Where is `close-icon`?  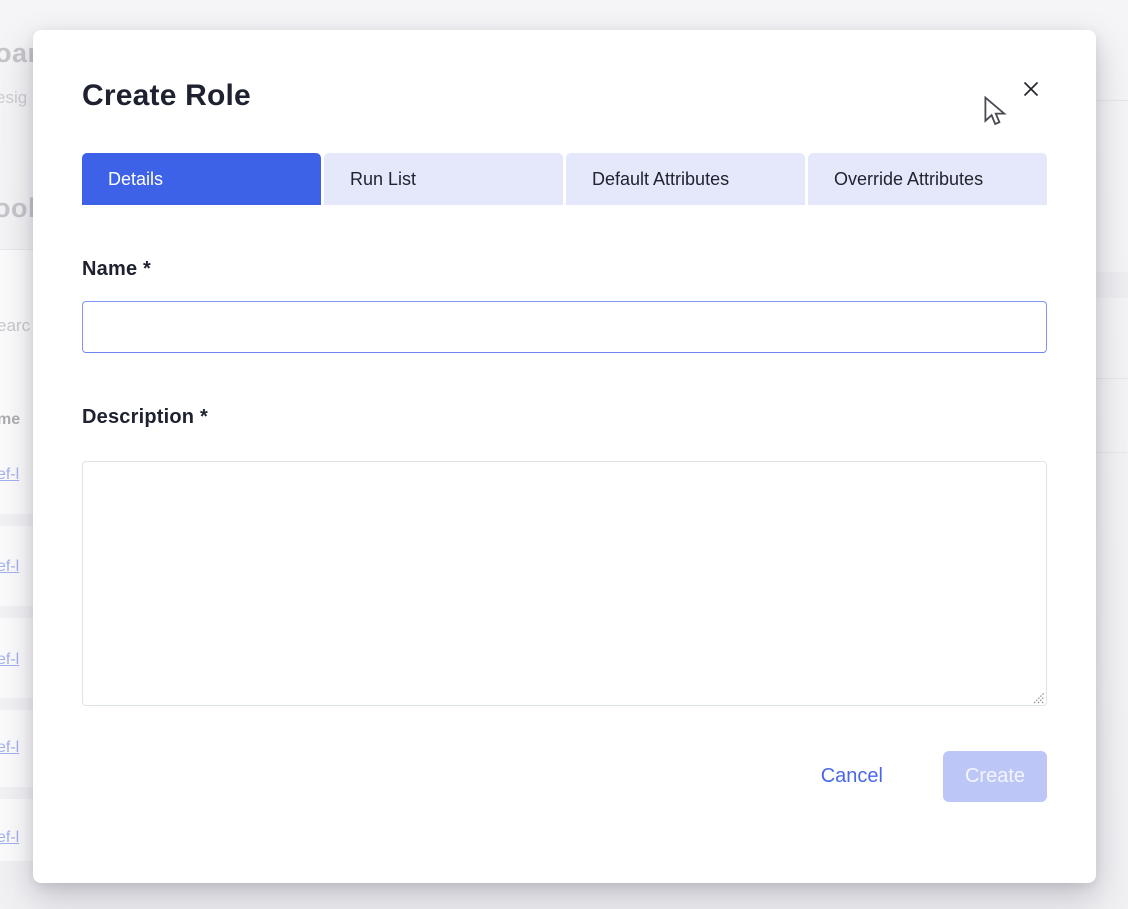
close-icon is located at coordinates (1031, 89).